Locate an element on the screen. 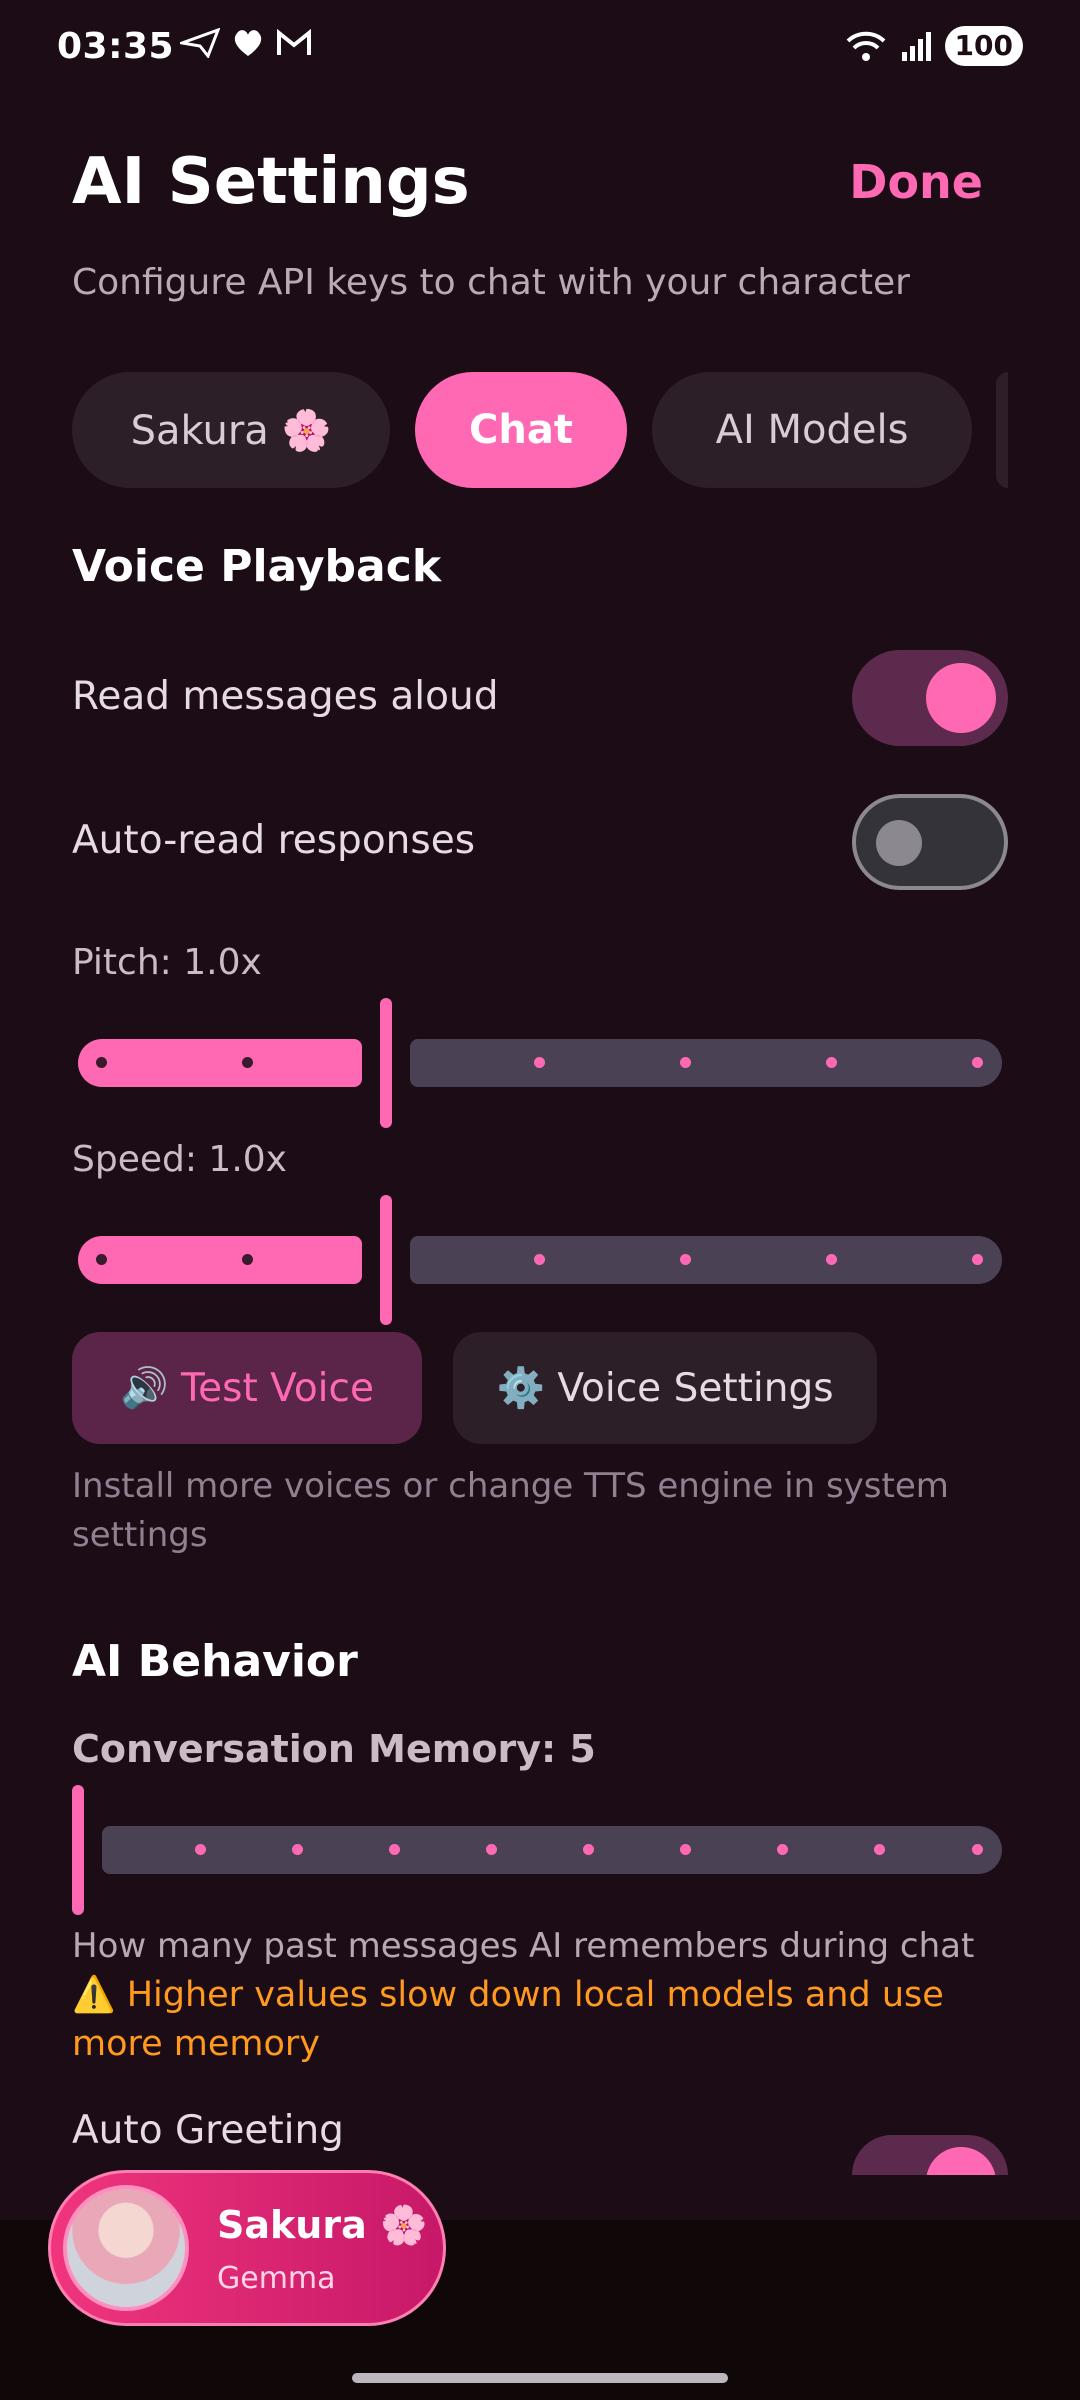 Image resolution: width=1080 pixels, height=2400 pixels. pitch-label: Pitch: 1.0x is located at coordinates (167, 962).